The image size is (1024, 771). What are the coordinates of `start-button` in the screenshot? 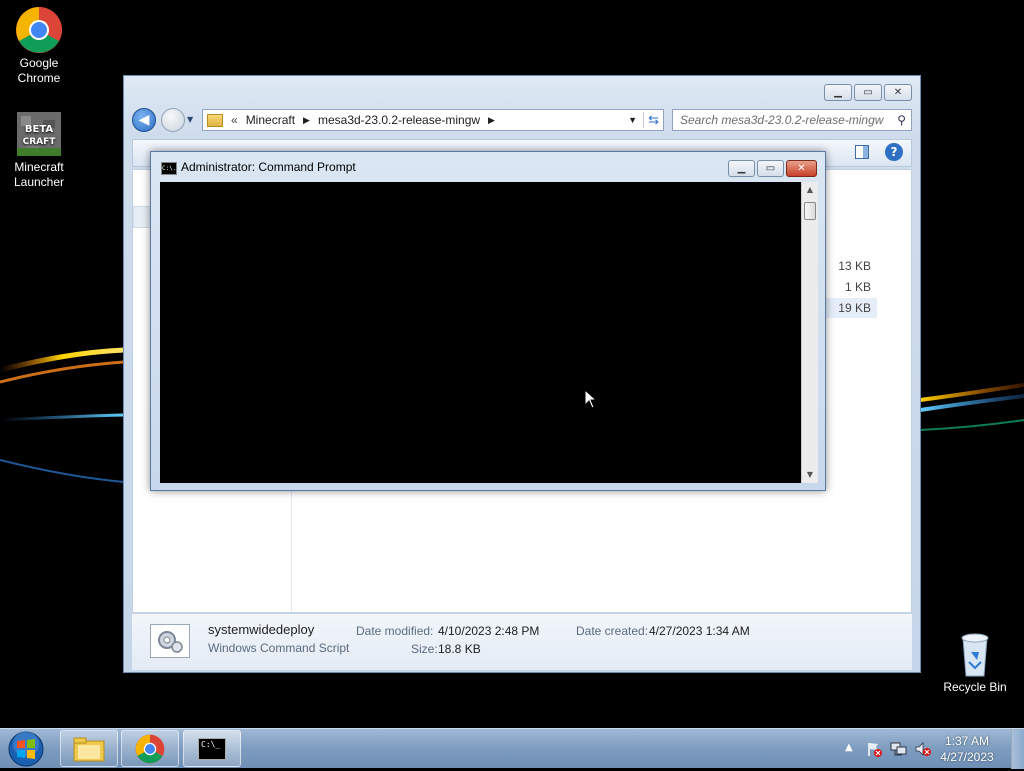 It's located at (26, 749).